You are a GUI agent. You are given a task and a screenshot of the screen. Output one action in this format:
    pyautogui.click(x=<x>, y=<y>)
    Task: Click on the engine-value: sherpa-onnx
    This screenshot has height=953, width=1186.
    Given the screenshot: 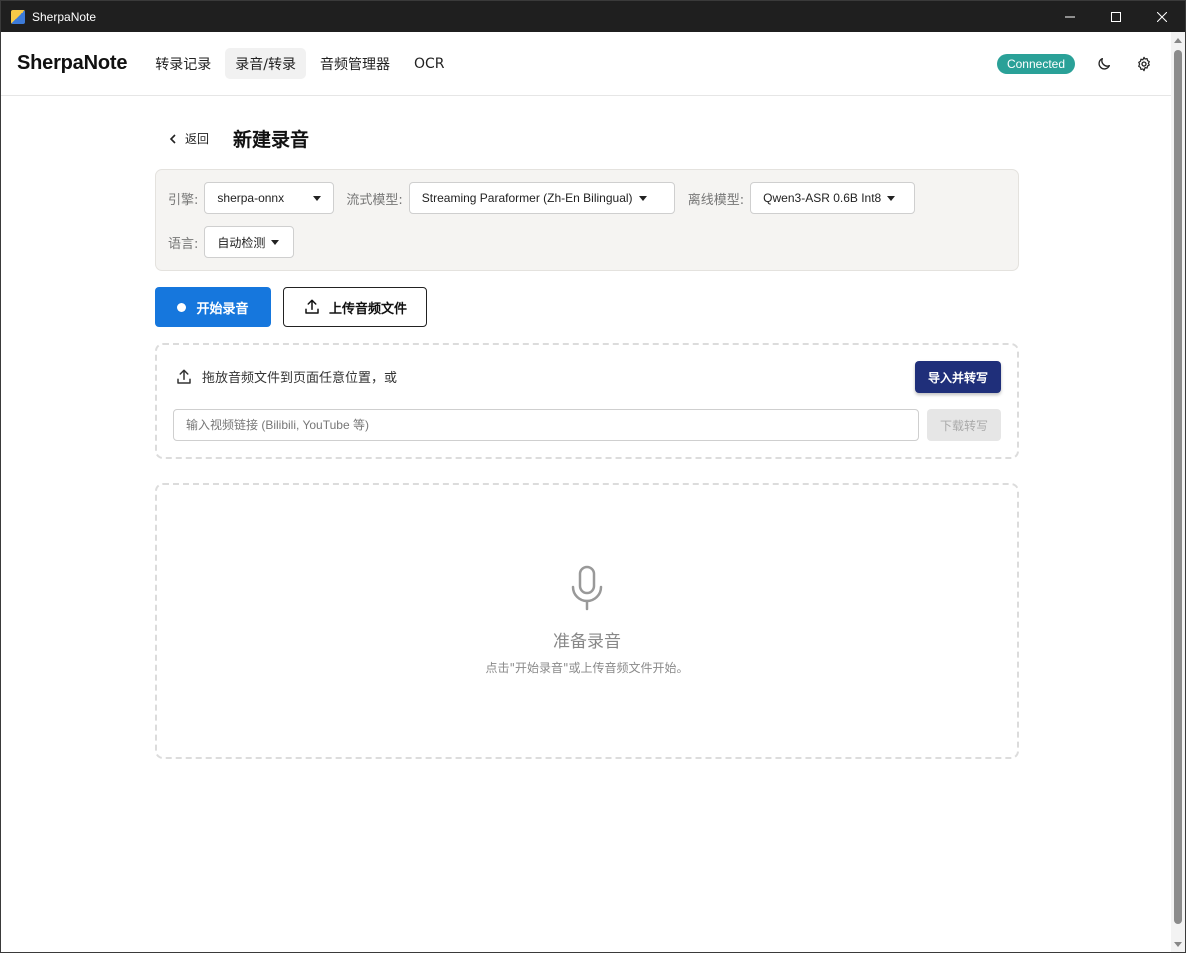 What is the action you would take?
    pyautogui.click(x=251, y=198)
    